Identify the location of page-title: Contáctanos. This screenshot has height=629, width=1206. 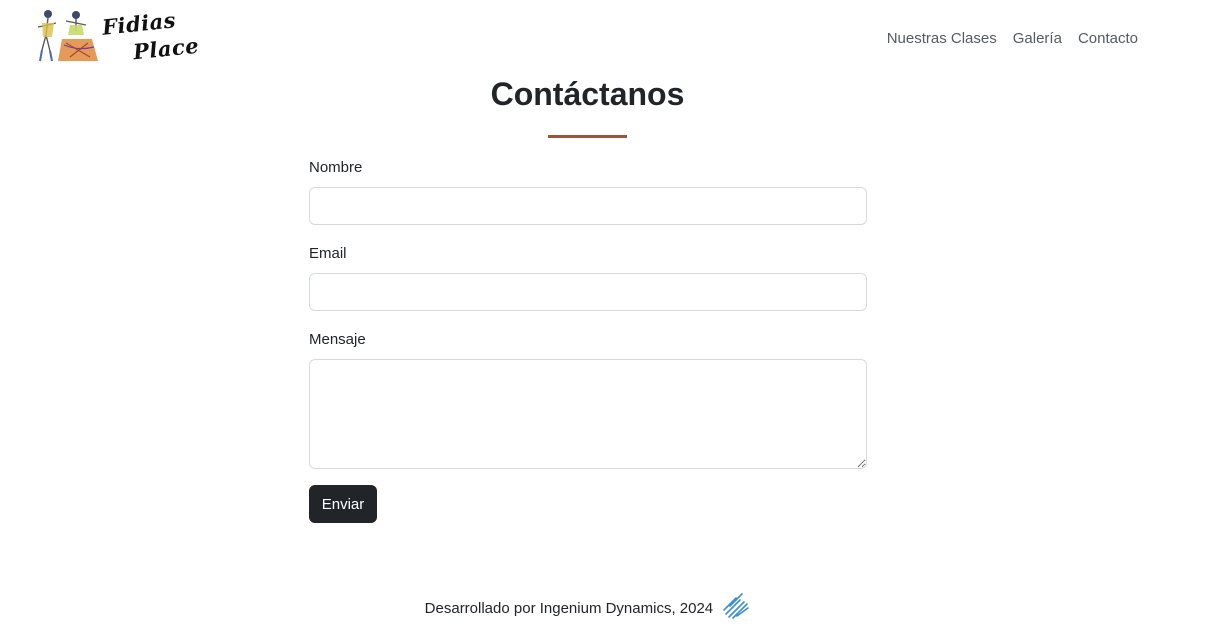
(587, 94).